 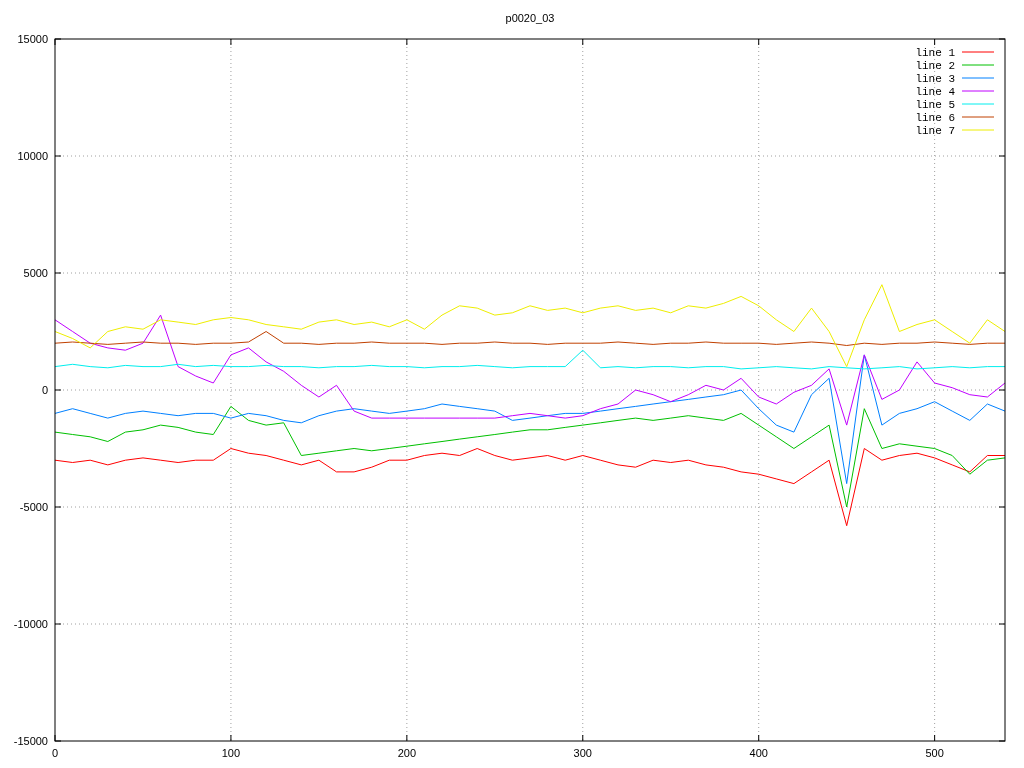 What do you see at coordinates (530, 18) in the screenshot?
I see `chart-title: p0020_03` at bounding box center [530, 18].